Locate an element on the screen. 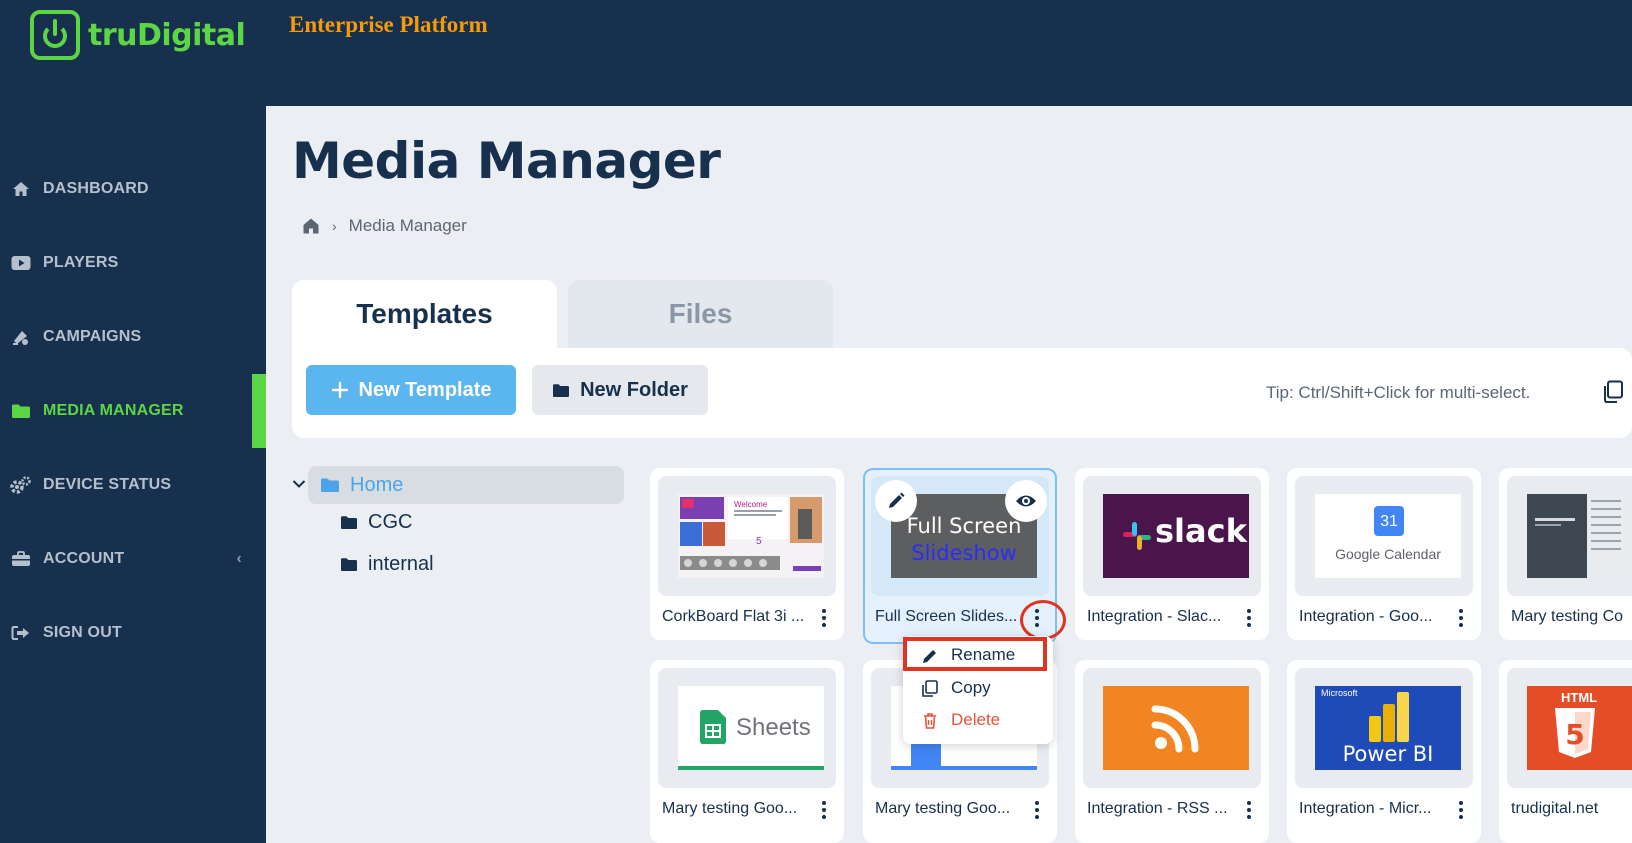 This screenshot has width=1632, height=843. power-bi-icon is located at coordinates (1389, 717).